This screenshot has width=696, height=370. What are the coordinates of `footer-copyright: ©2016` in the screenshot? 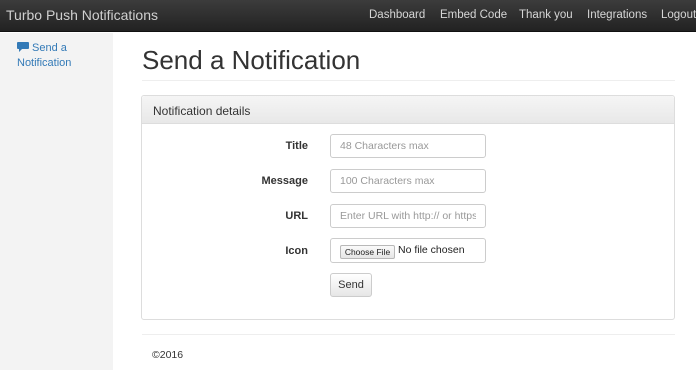 It's located at (168, 355).